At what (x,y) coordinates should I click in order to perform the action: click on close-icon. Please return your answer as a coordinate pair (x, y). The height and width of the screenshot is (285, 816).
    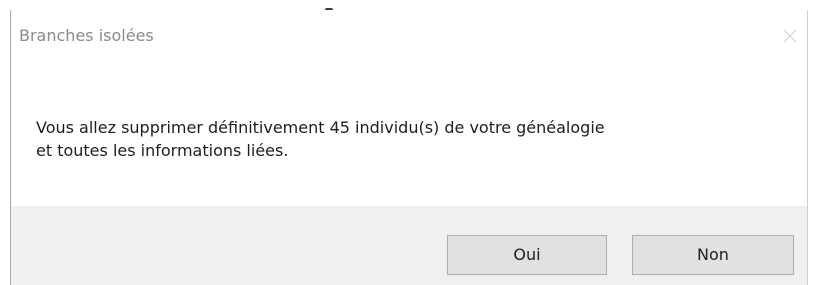
    Looking at the image, I should click on (790, 36).